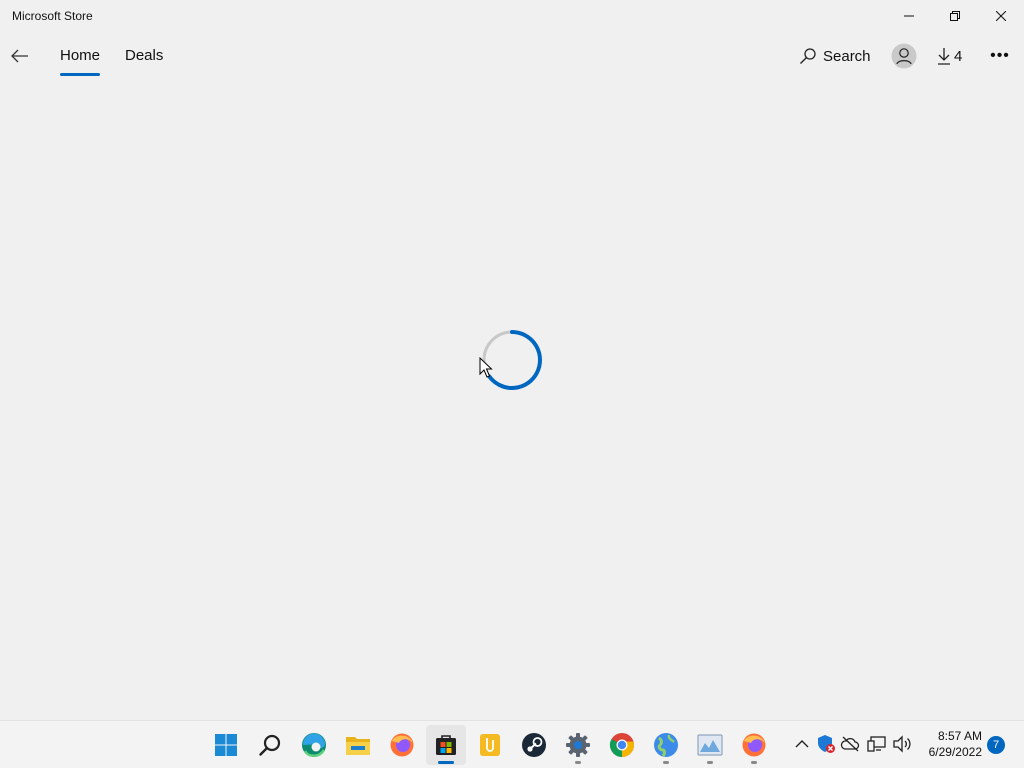 The width and height of the screenshot is (1024, 768). I want to click on globe-icon, so click(666, 745).